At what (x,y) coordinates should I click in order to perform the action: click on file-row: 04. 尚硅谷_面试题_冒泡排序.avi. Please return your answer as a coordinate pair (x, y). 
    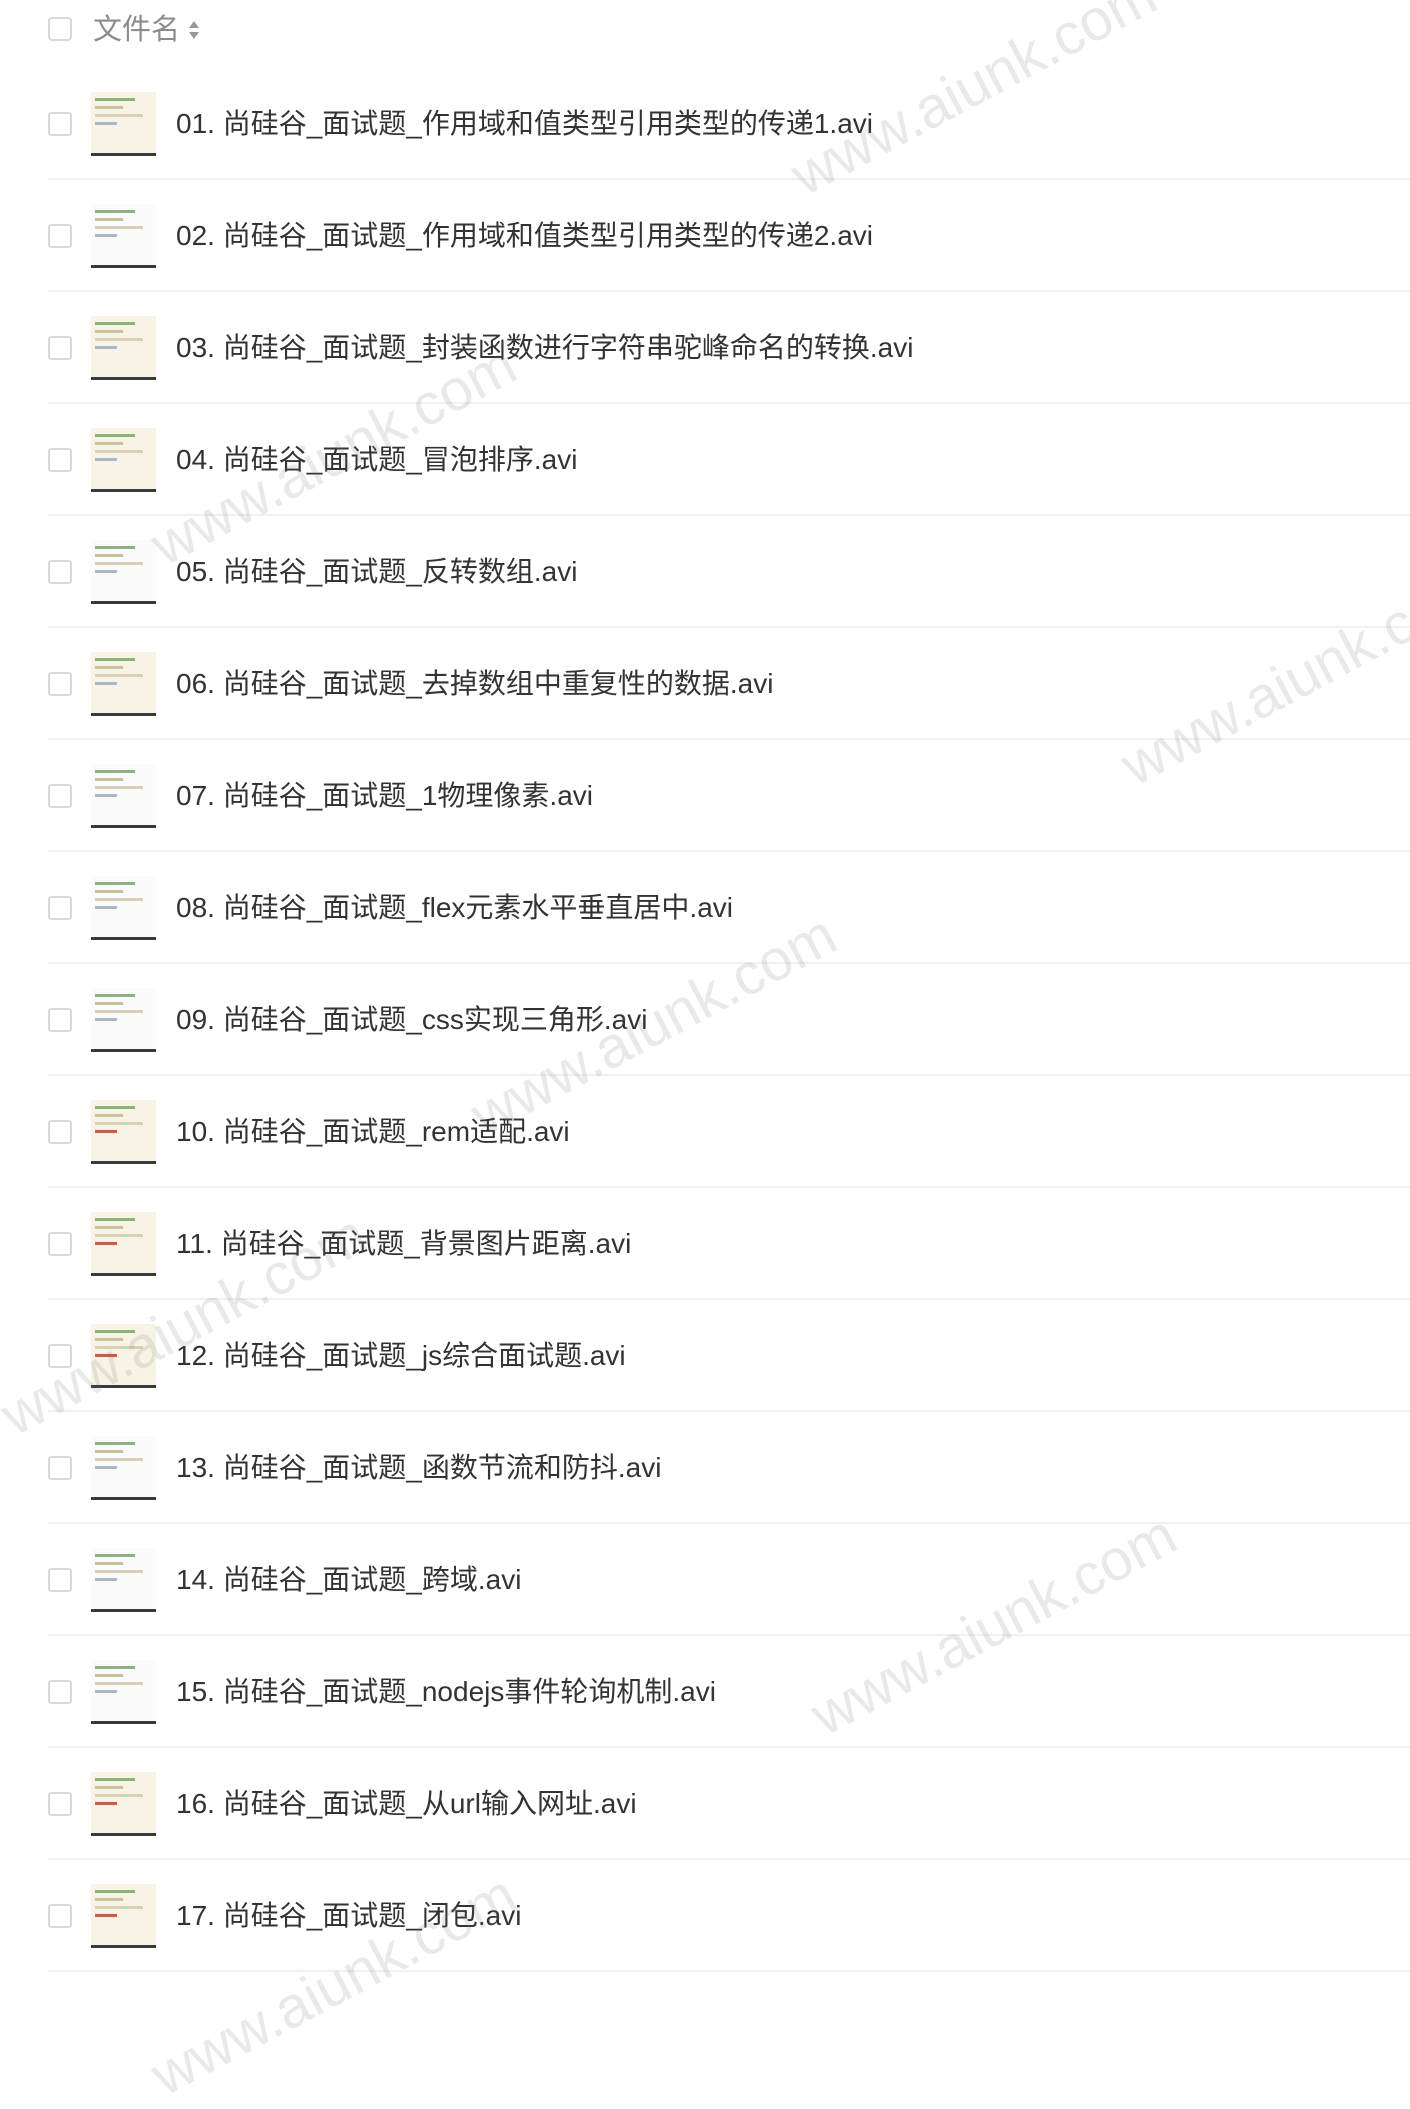
    Looking at the image, I should click on (705, 460).